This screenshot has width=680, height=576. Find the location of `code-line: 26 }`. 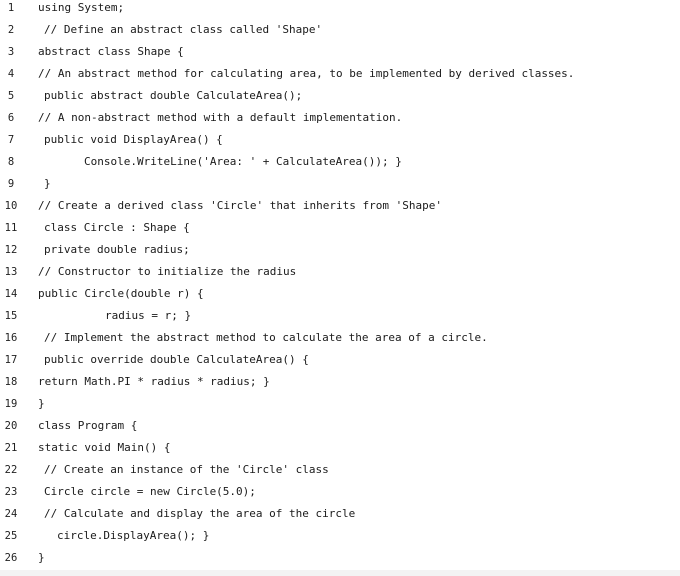

code-line: 26 } is located at coordinates (340, 561).